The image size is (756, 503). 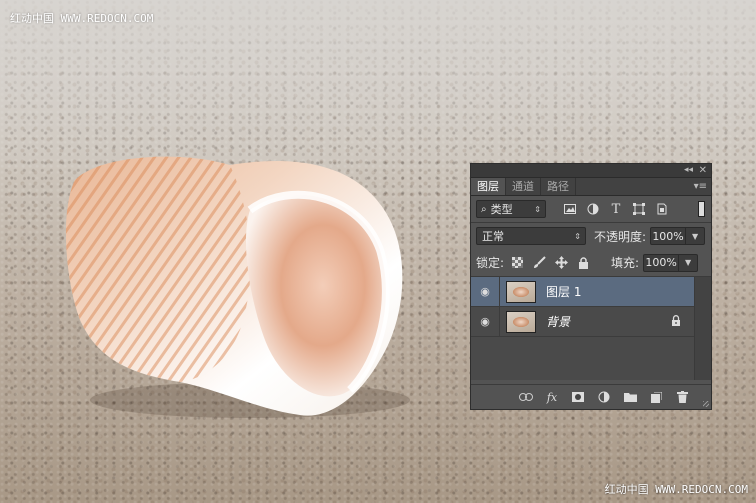 What do you see at coordinates (591, 187) in the screenshot?
I see `panel-tabs: 图层 通道 路径 ▾≡` at bounding box center [591, 187].